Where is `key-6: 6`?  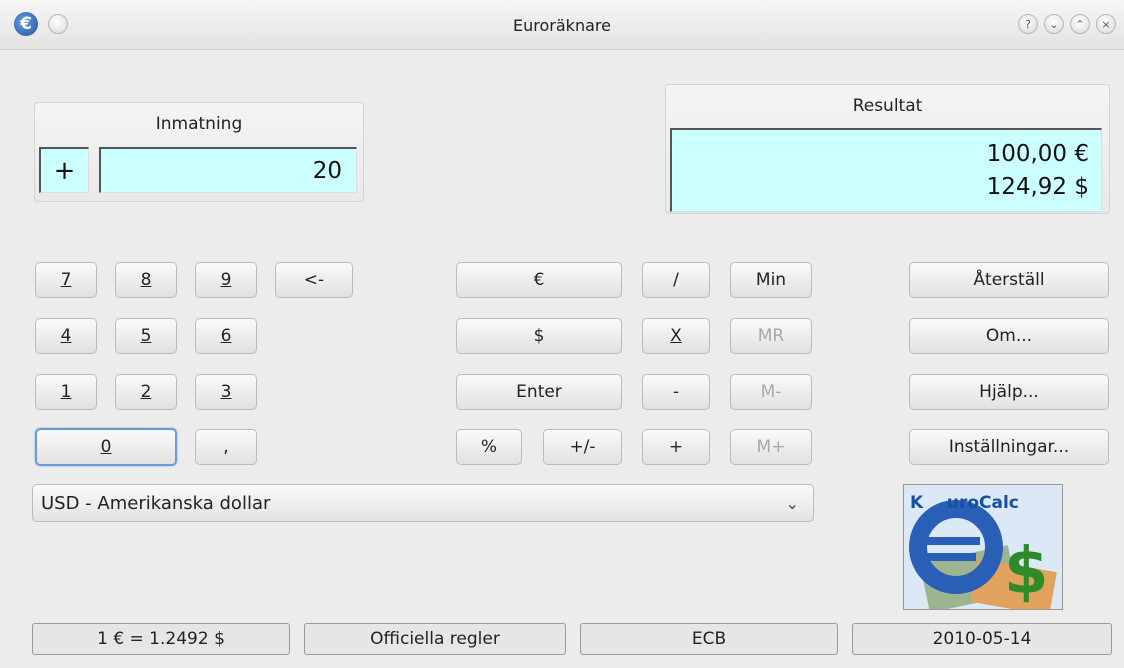
key-6: 6 is located at coordinates (226, 336).